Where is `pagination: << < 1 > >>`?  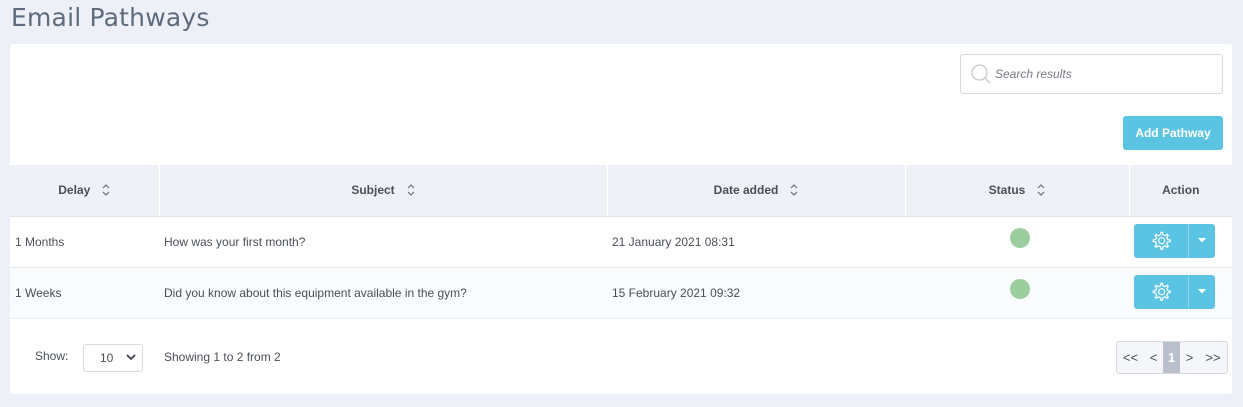 pagination: << < 1 > >> is located at coordinates (1172, 357).